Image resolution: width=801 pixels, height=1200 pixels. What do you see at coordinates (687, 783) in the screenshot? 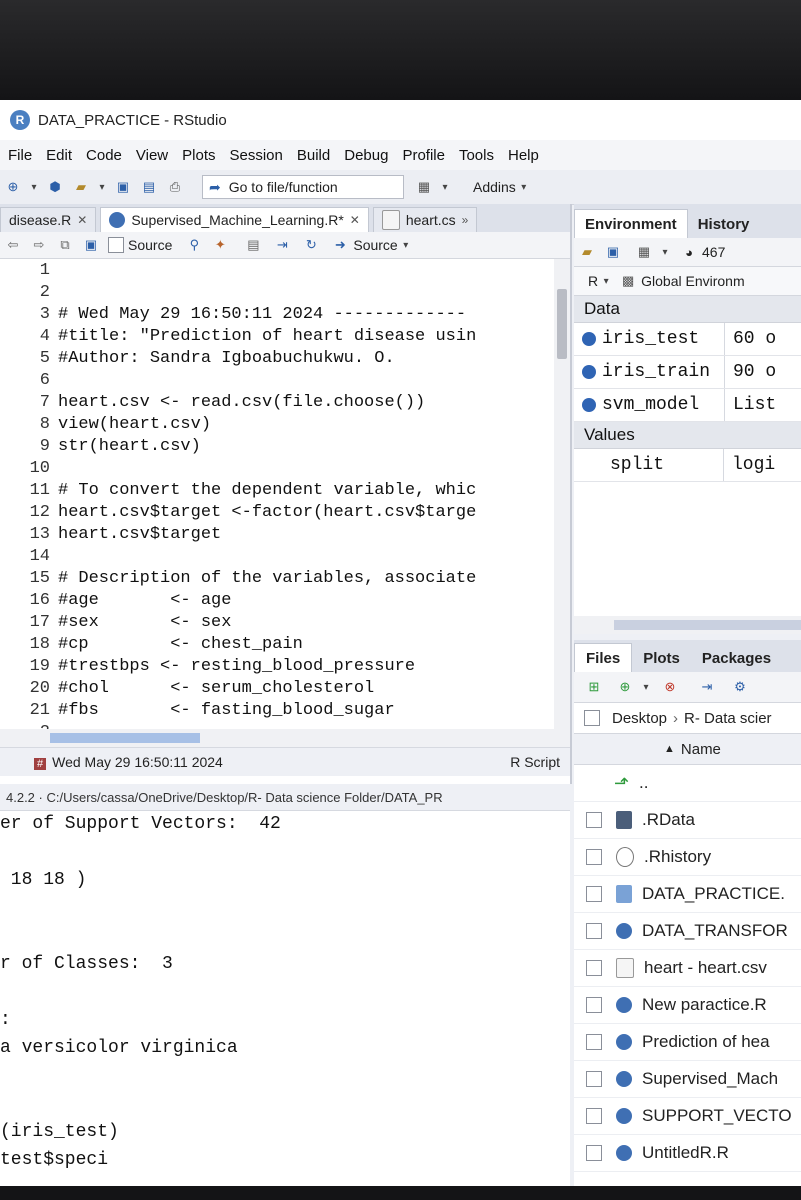
I see `parent-directory-row: ⬏ ..` at bounding box center [687, 783].